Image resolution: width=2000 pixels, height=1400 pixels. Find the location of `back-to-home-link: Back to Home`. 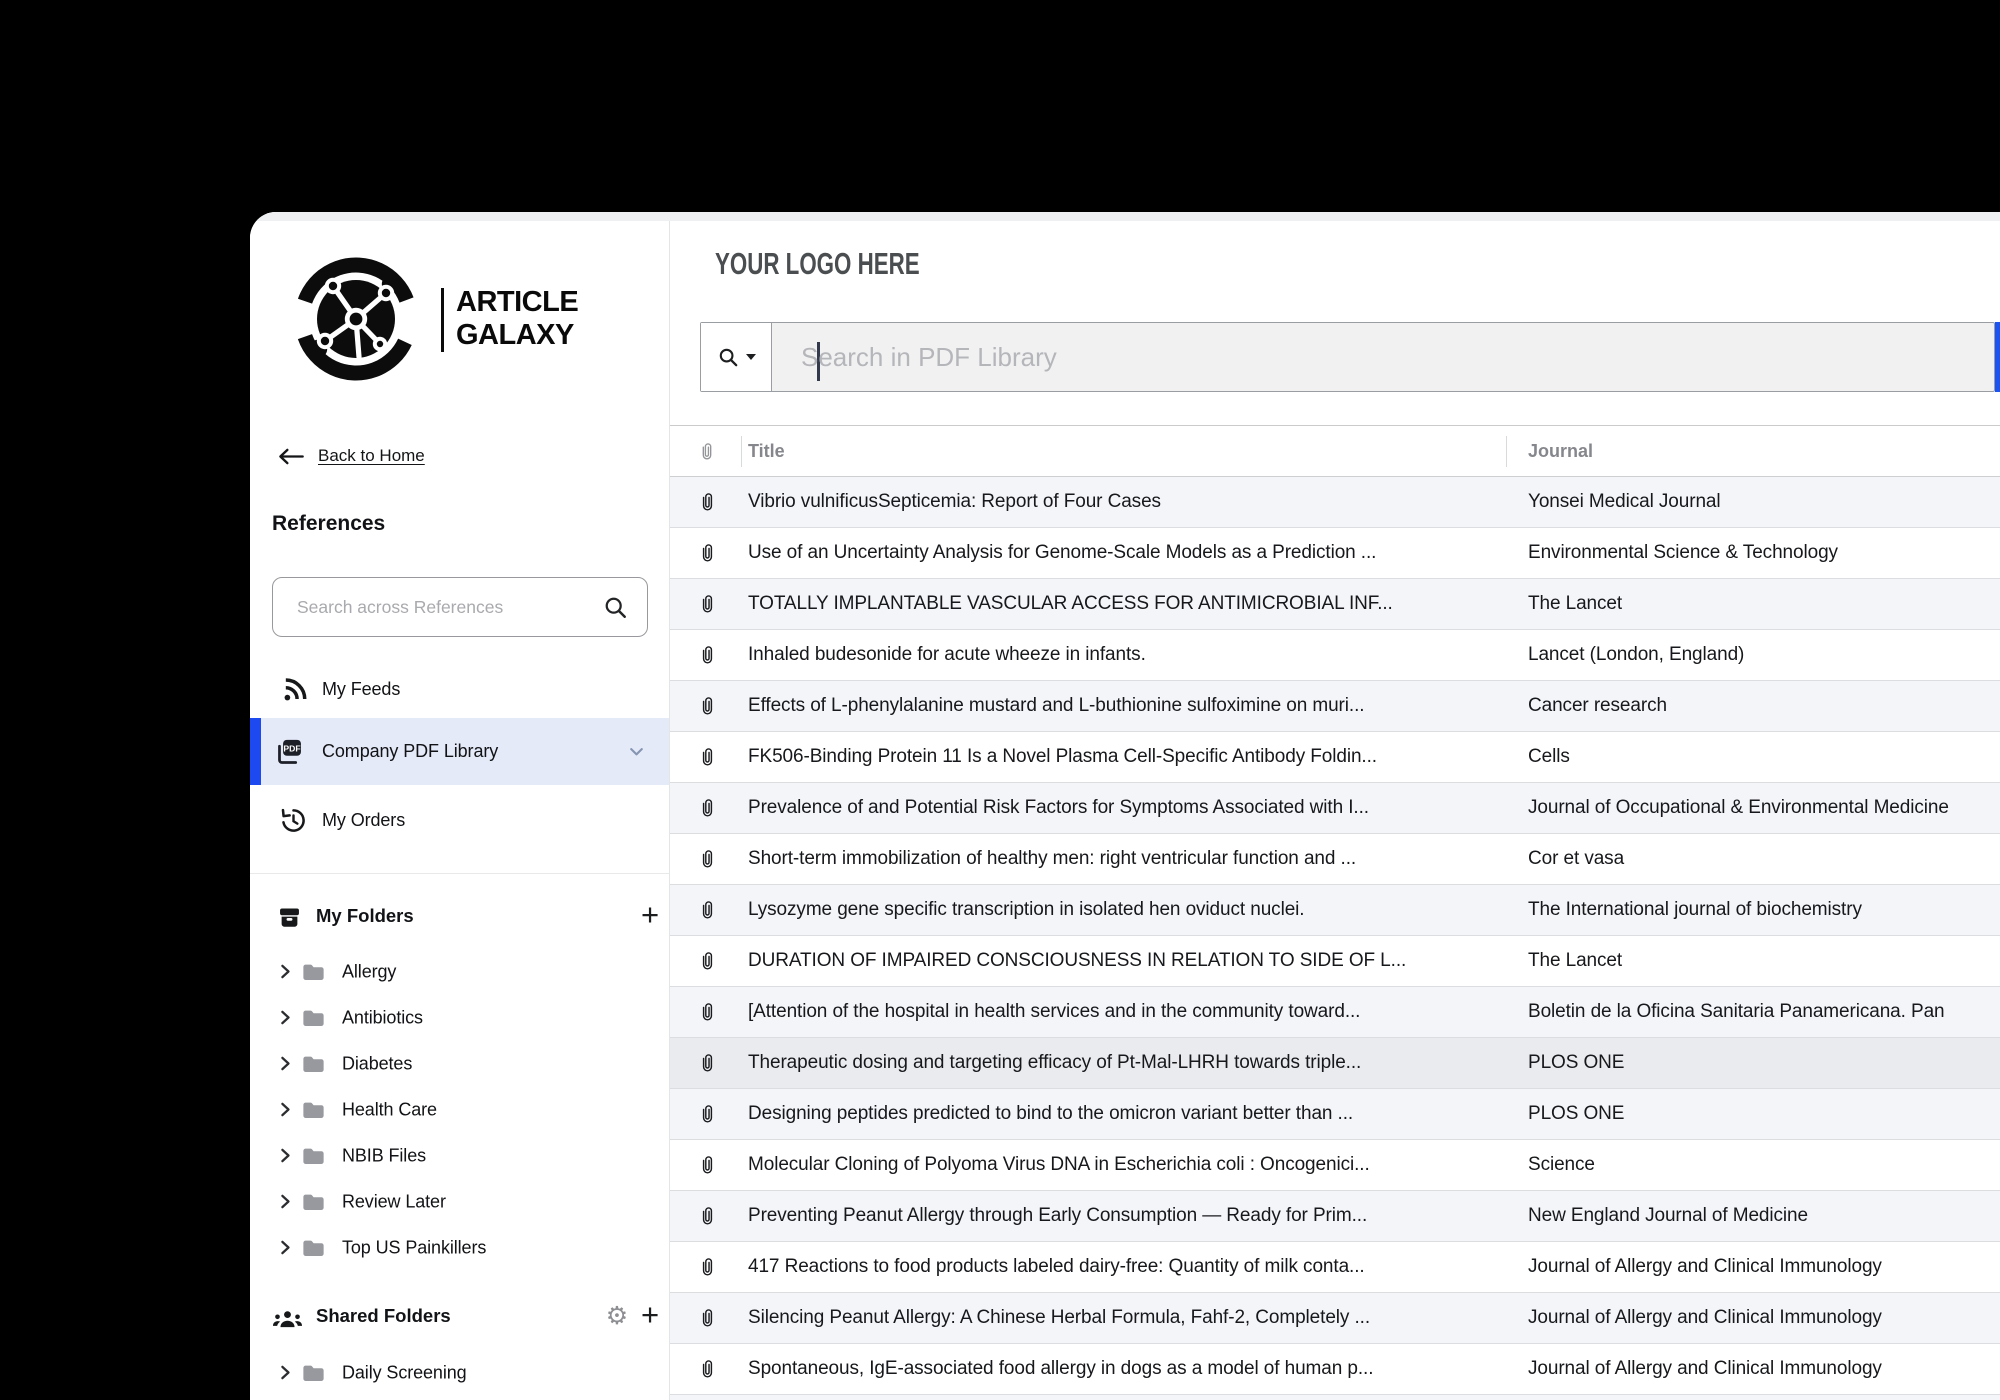

back-to-home-link: Back to Home is located at coordinates (351, 456).